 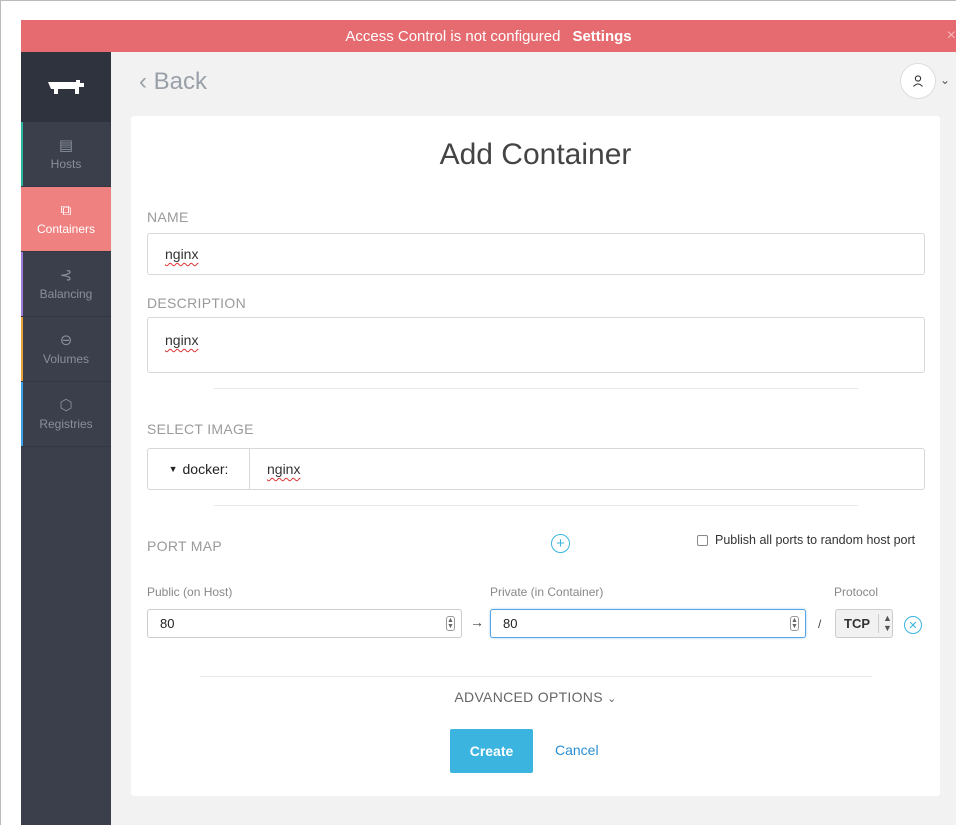 What do you see at coordinates (857, 623) in the screenshot?
I see `protocol-value: TCP` at bounding box center [857, 623].